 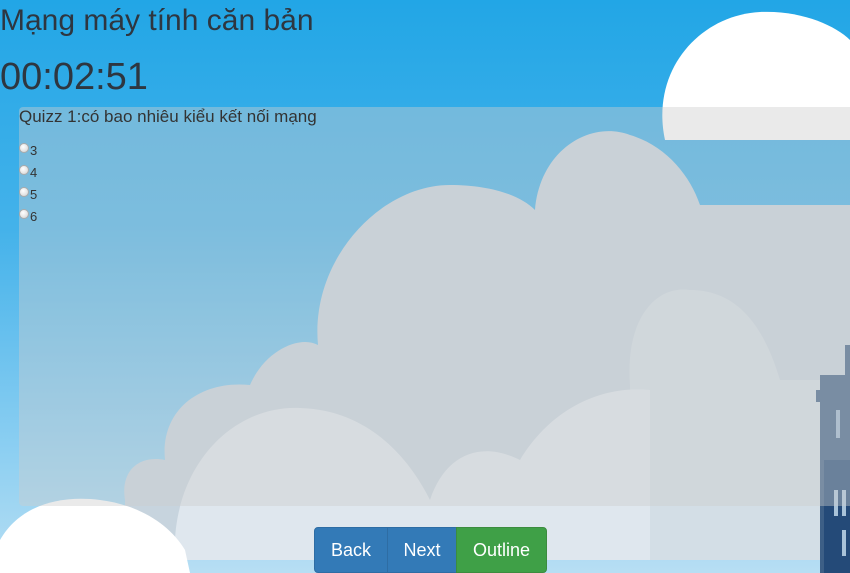 I want to click on answer-label: 3, so click(x=34, y=150).